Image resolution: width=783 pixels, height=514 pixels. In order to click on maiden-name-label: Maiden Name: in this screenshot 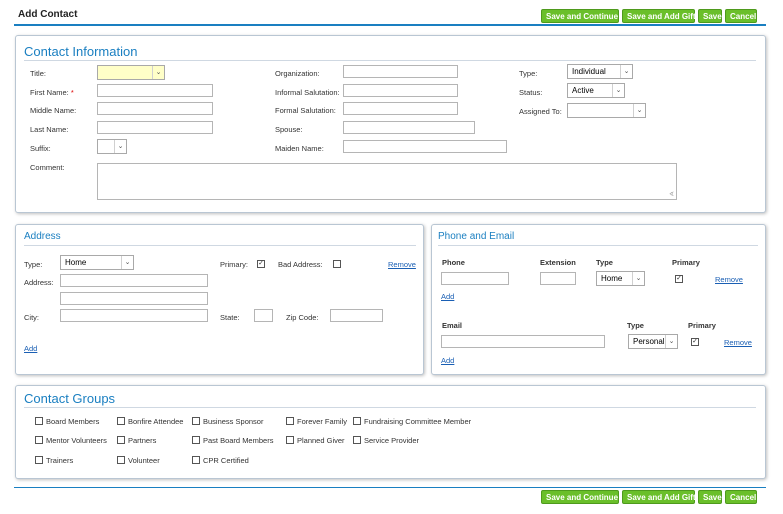, I will do `click(299, 148)`.